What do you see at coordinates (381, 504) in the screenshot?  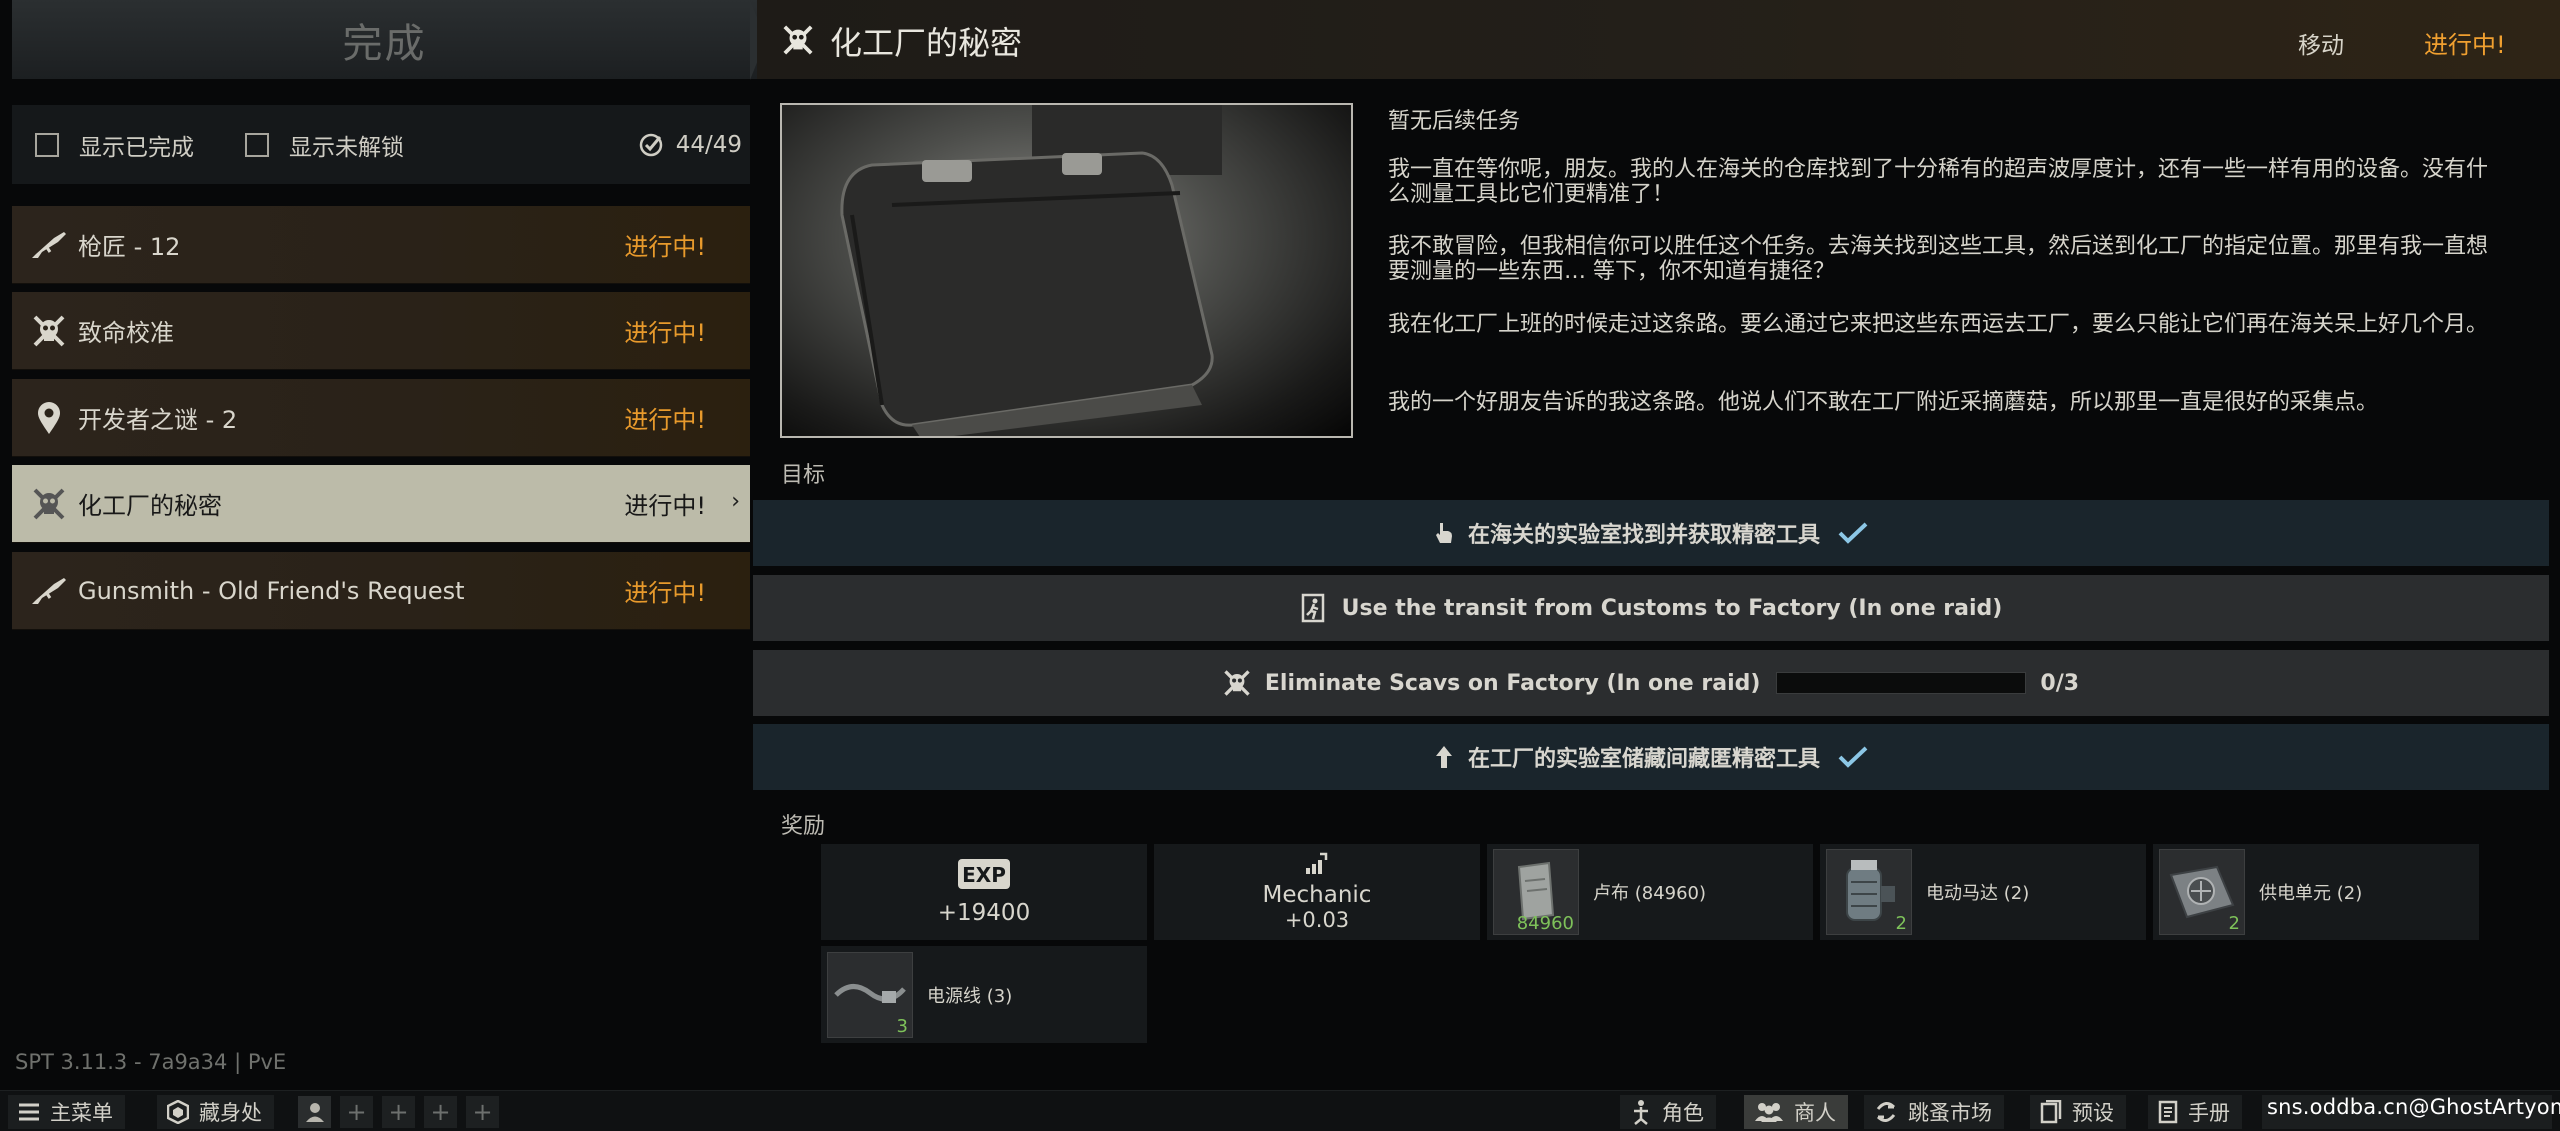 I see `quest-list-item-selected: 化工厂的秘密 进行中! ›` at bounding box center [381, 504].